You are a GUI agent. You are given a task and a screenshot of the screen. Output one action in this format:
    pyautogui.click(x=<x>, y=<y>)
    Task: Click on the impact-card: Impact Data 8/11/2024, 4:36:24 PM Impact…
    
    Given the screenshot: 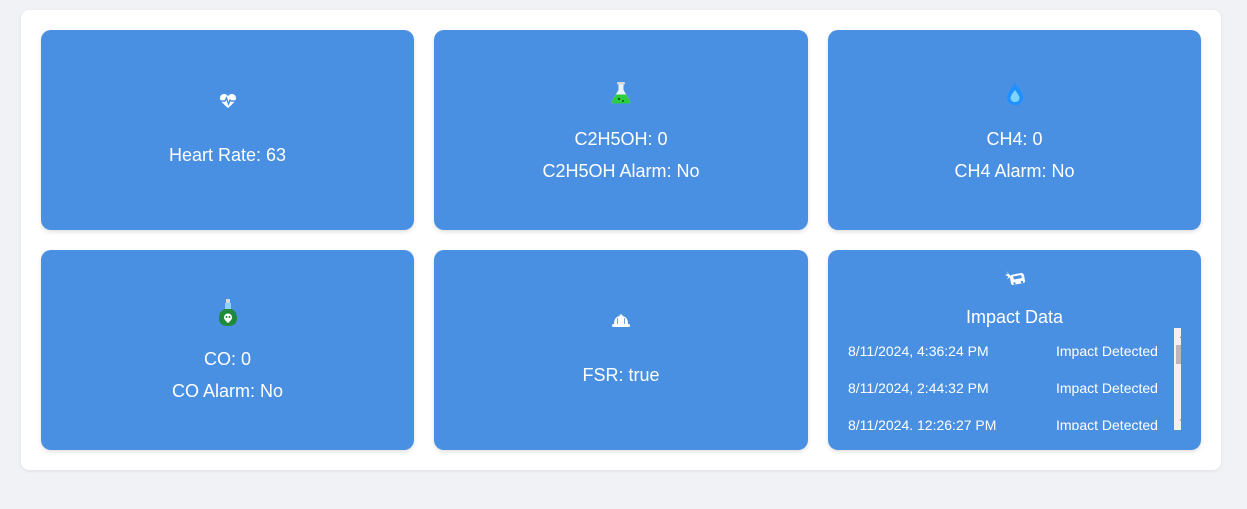 What is the action you would take?
    pyautogui.click(x=1014, y=350)
    